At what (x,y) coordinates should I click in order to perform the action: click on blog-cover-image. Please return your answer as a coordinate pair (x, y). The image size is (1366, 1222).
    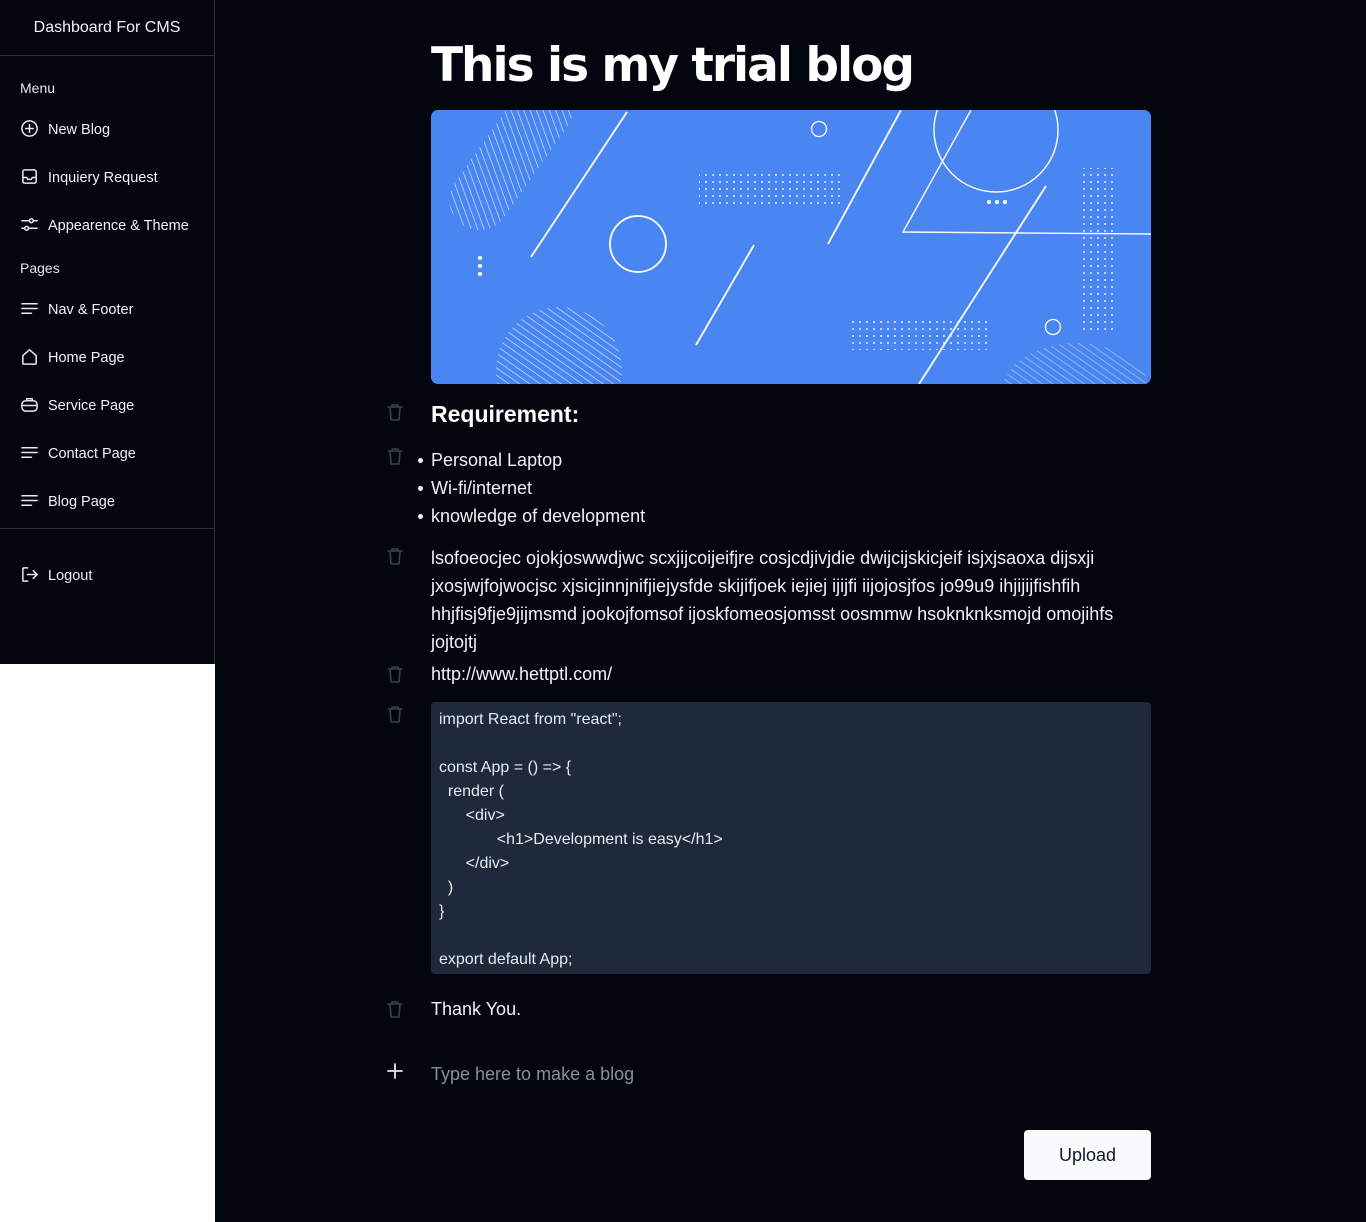
    Looking at the image, I should click on (791, 247).